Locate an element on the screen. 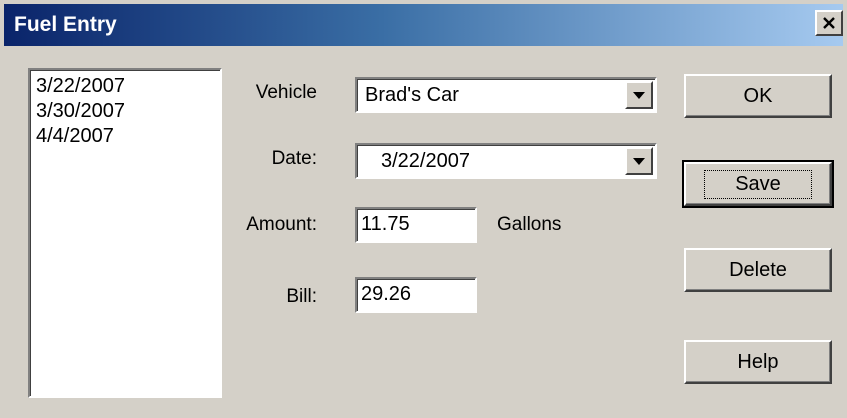  ok-button-label: OK is located at coordinates (758, 95).